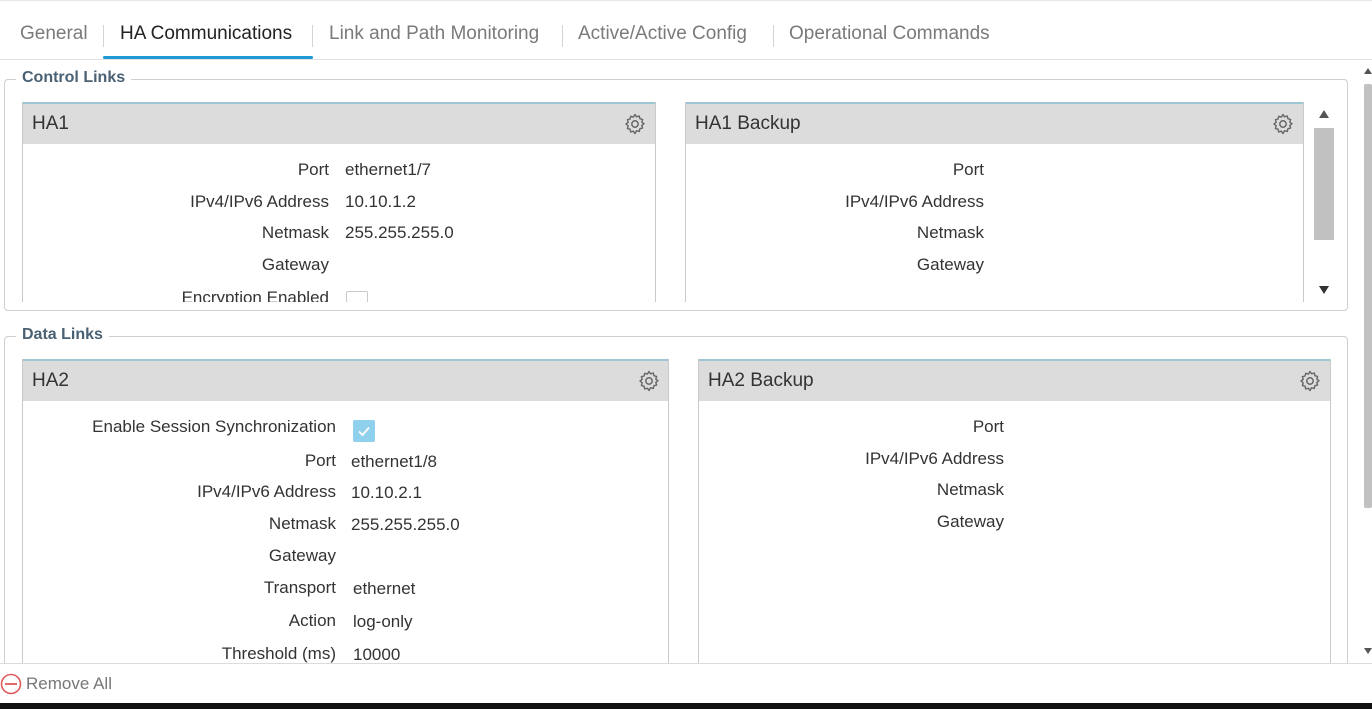  I want to click on encryption-enabled-label: Encryption Enabled, so click(255, 295).